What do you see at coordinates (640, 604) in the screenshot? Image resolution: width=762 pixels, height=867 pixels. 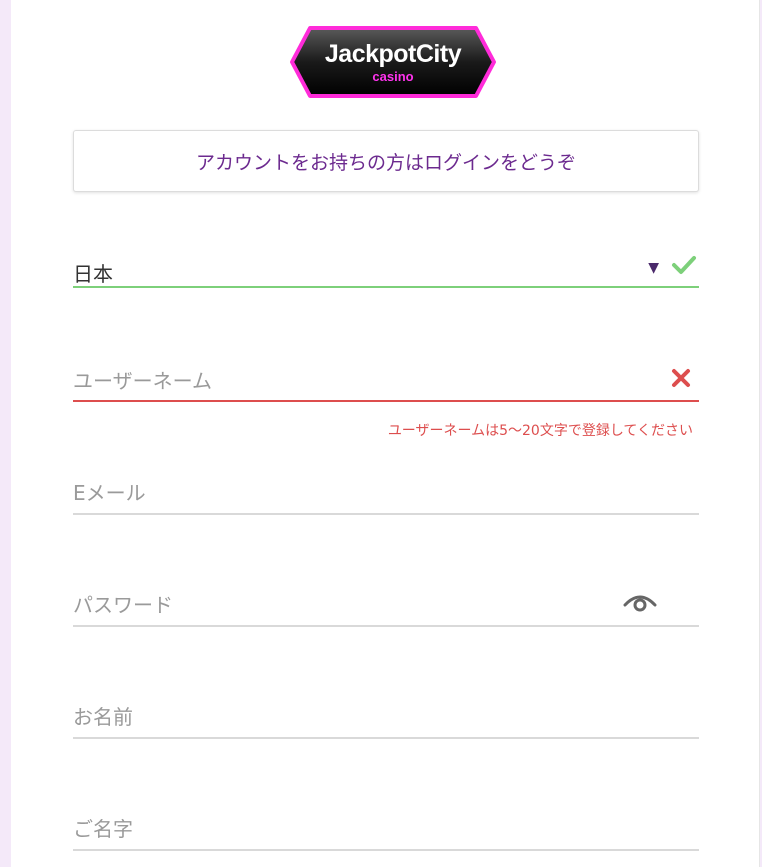 I see `eye-icon` at bounding box center [640, 604].